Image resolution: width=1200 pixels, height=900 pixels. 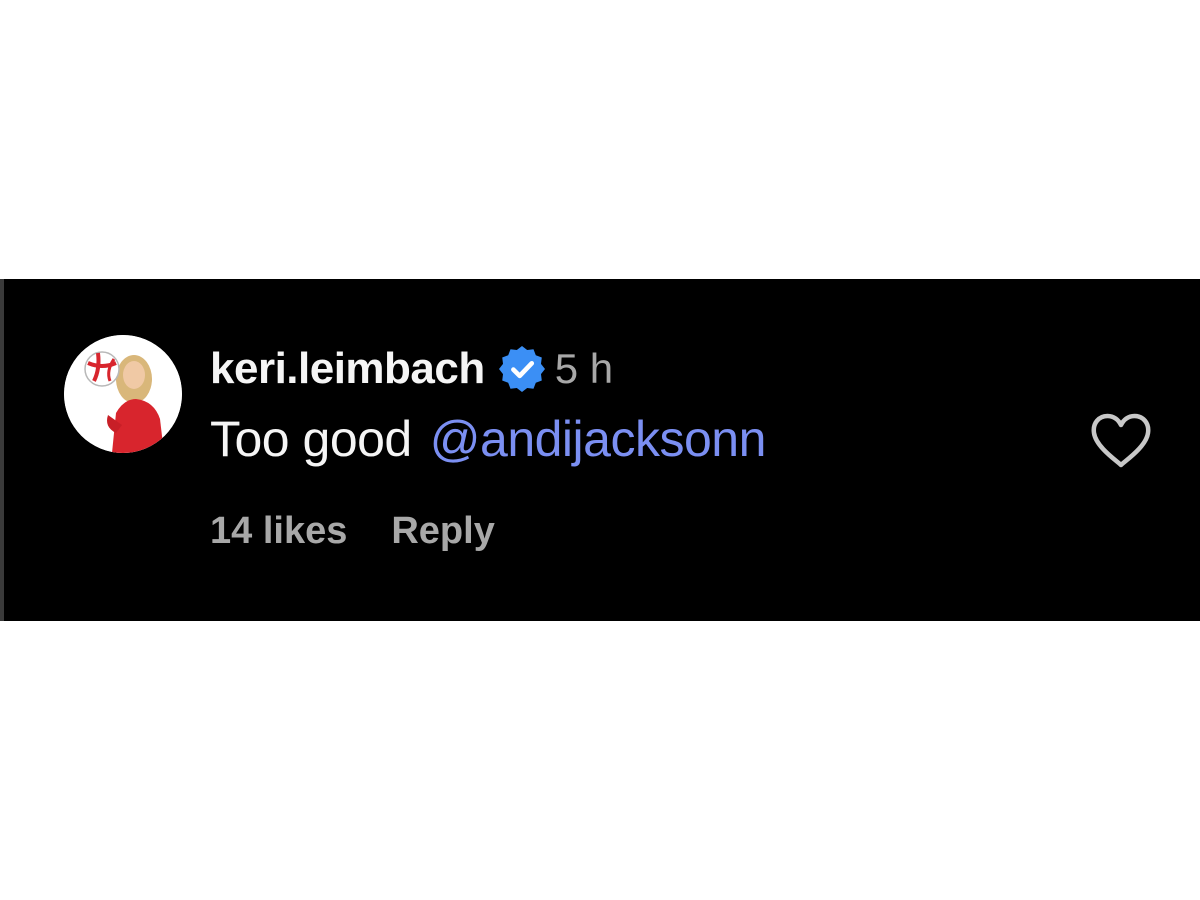 I want to click on comment-body: Too good @andijacksonn, so click(x=488, y=439).